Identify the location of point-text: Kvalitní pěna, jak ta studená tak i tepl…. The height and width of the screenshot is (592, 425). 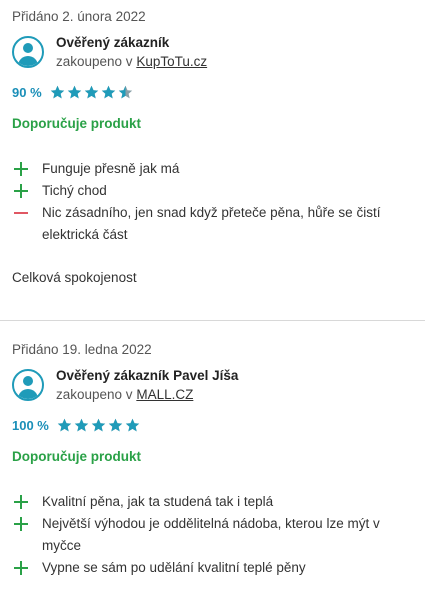
(158, 501).